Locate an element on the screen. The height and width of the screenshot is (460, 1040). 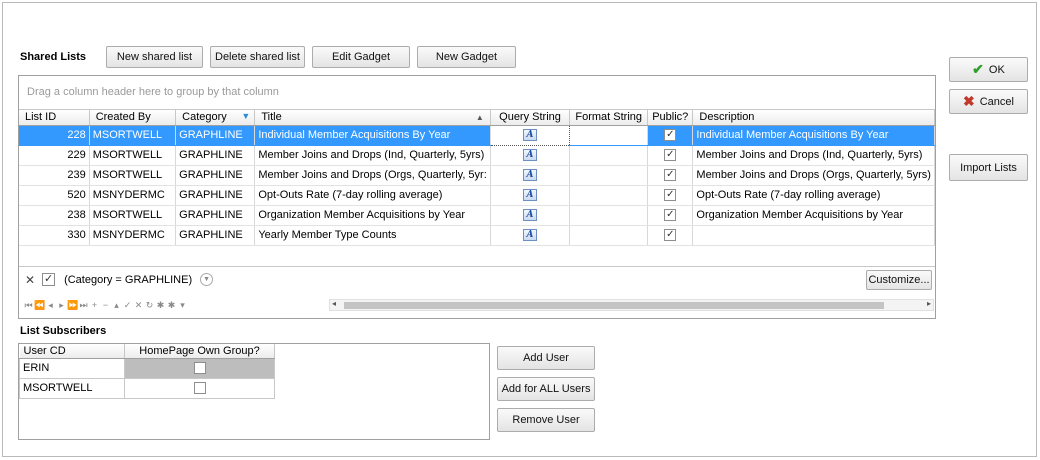
next-page-icon: ⏩ is located at coordinates (72, 305).